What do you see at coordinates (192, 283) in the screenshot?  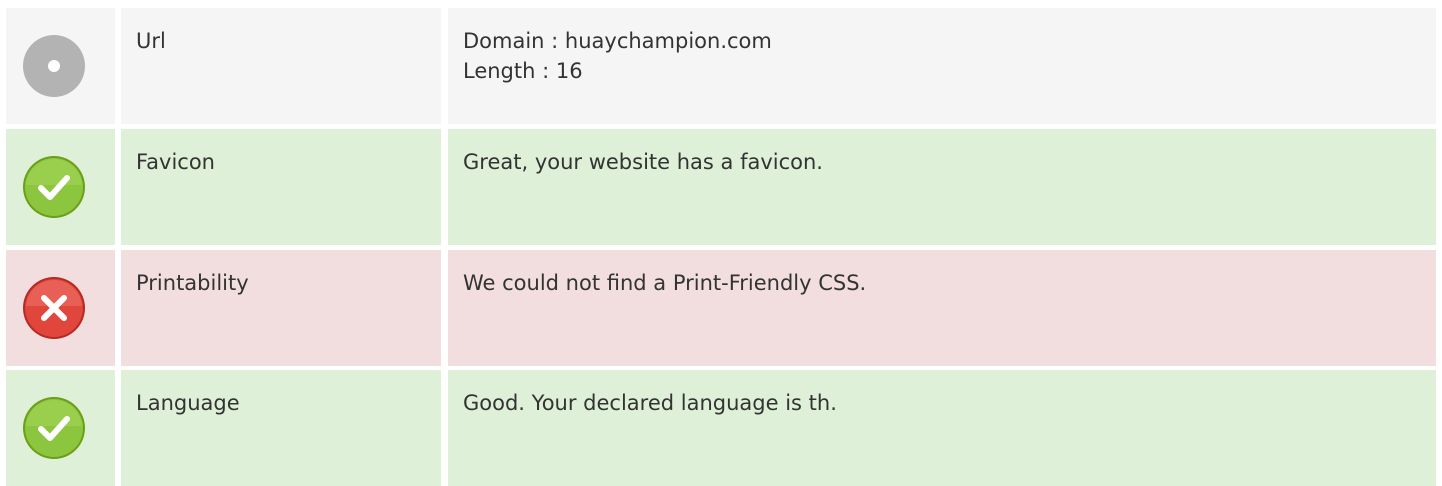 I see `result-label: Printability` at bounding box center [192, 283].